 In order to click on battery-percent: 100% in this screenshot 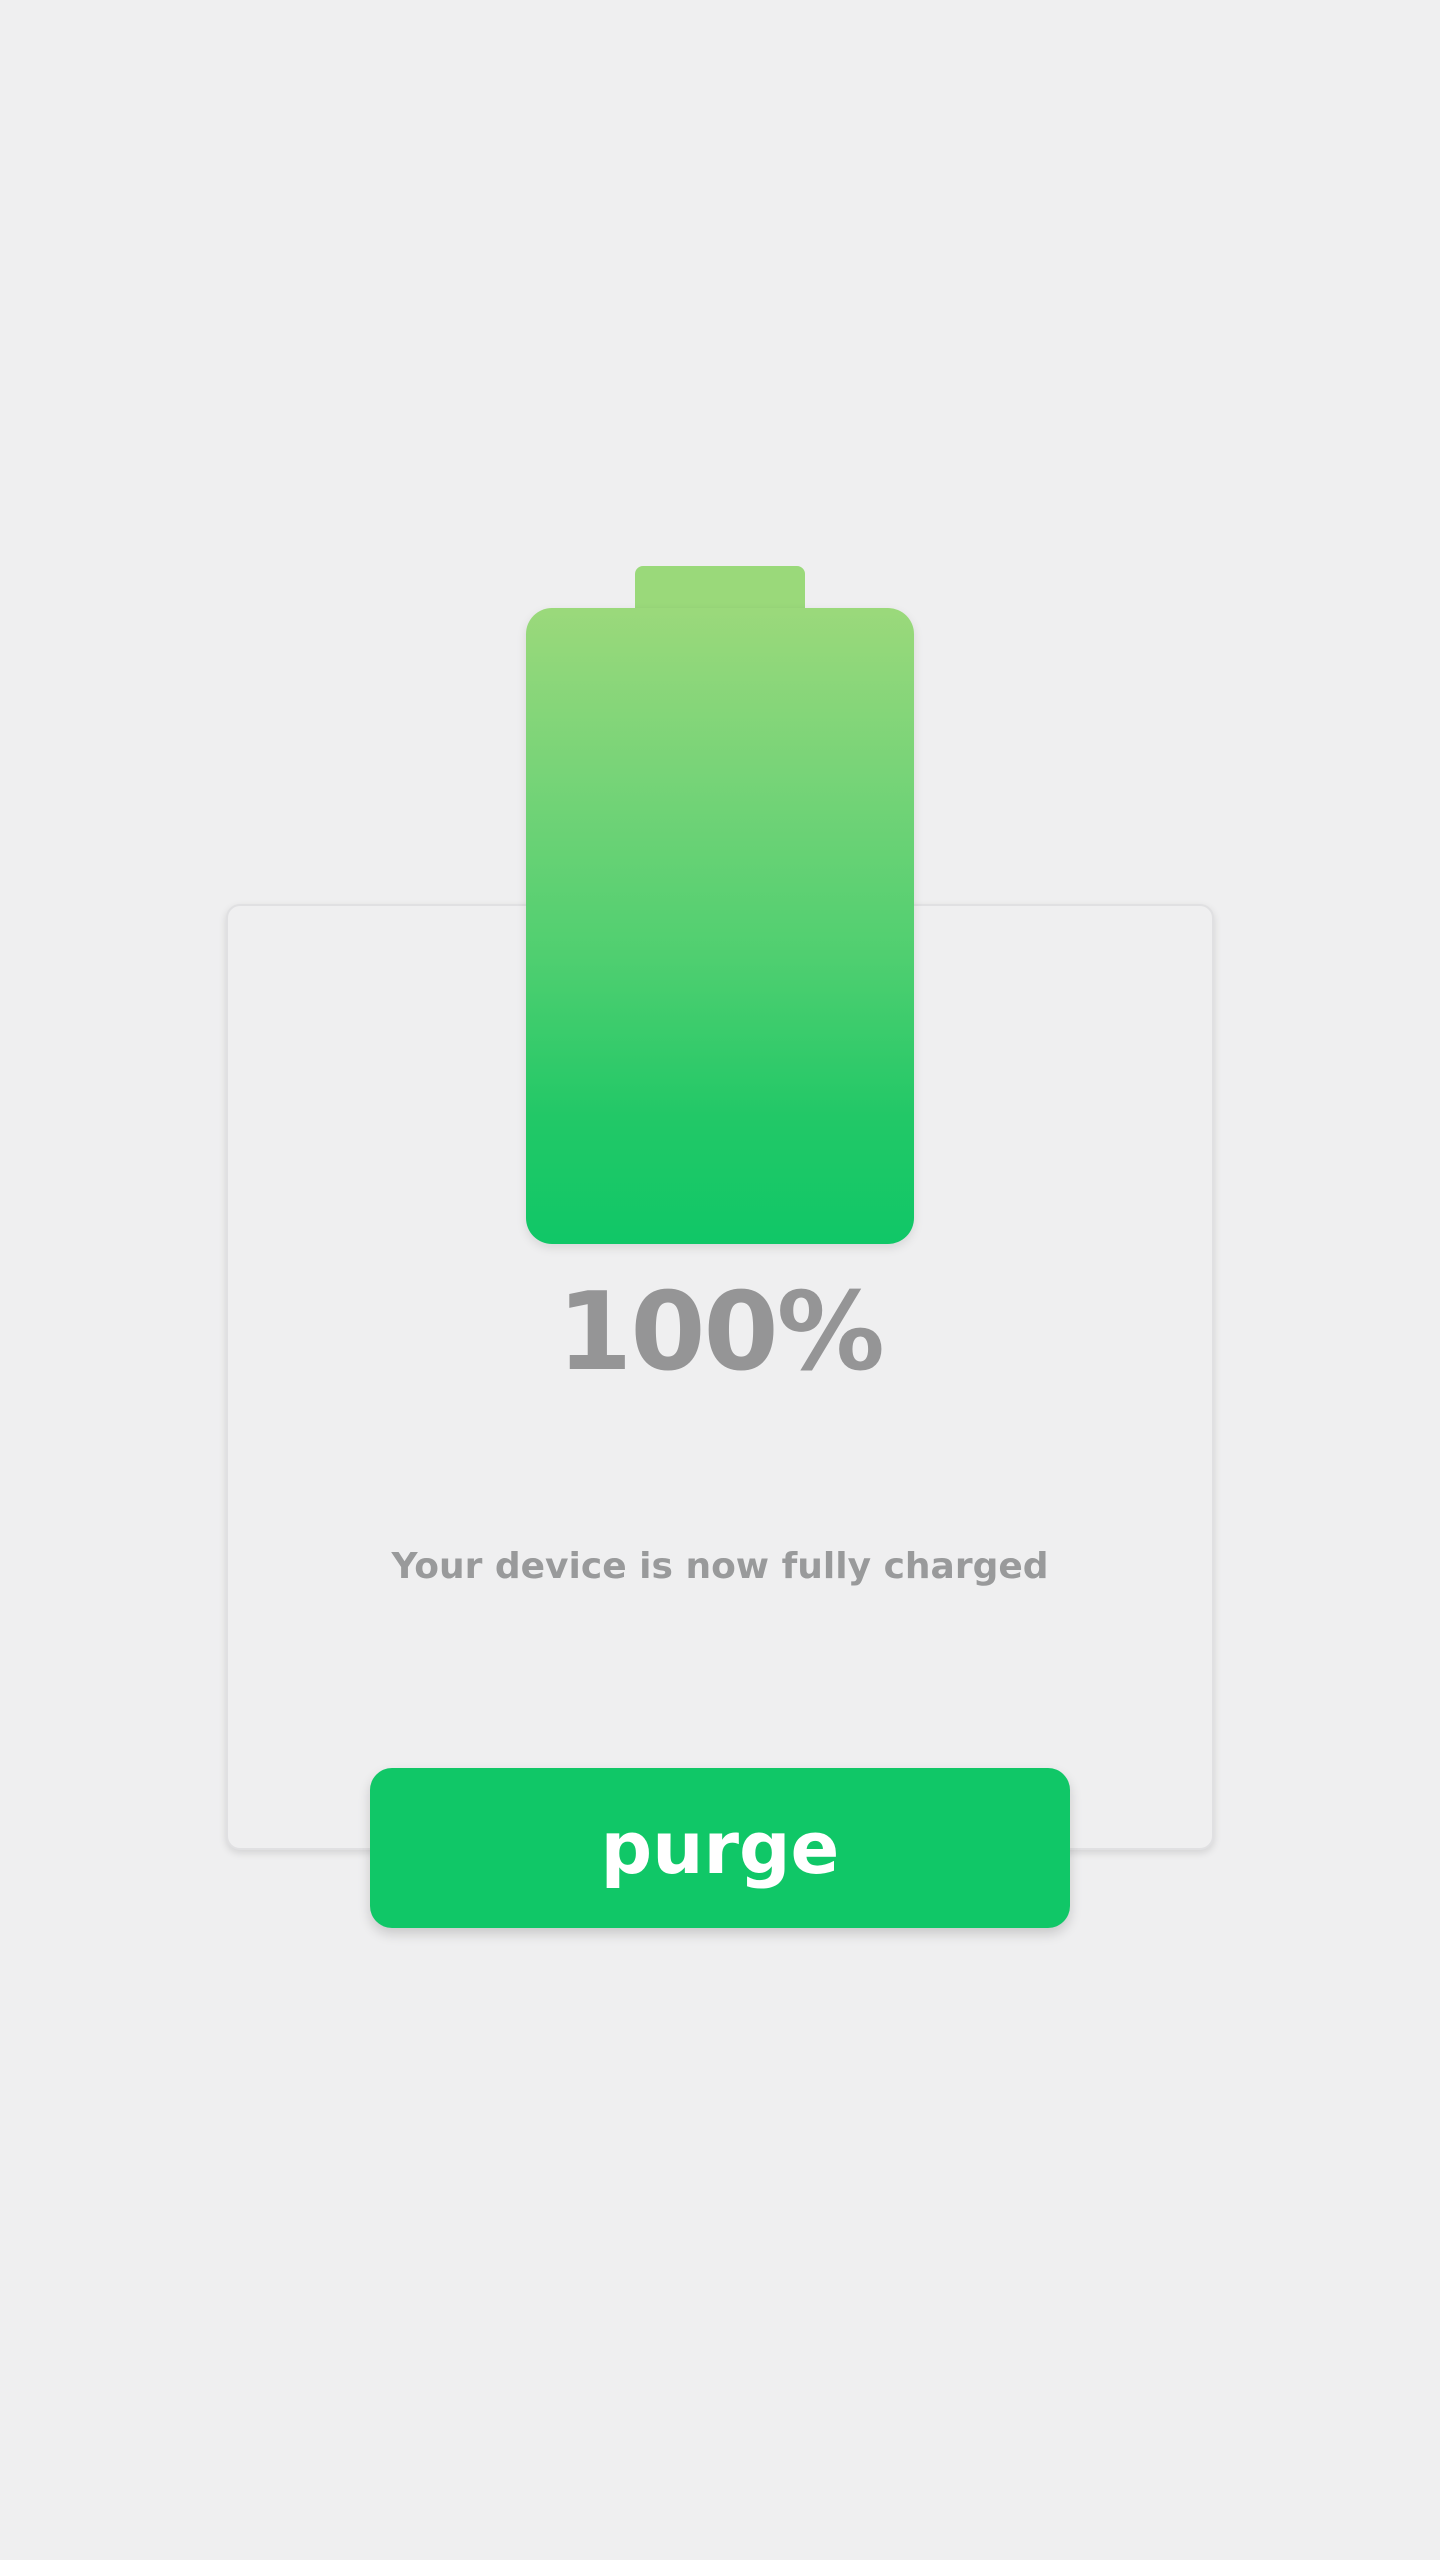, I will do `click(721, 1332)`.